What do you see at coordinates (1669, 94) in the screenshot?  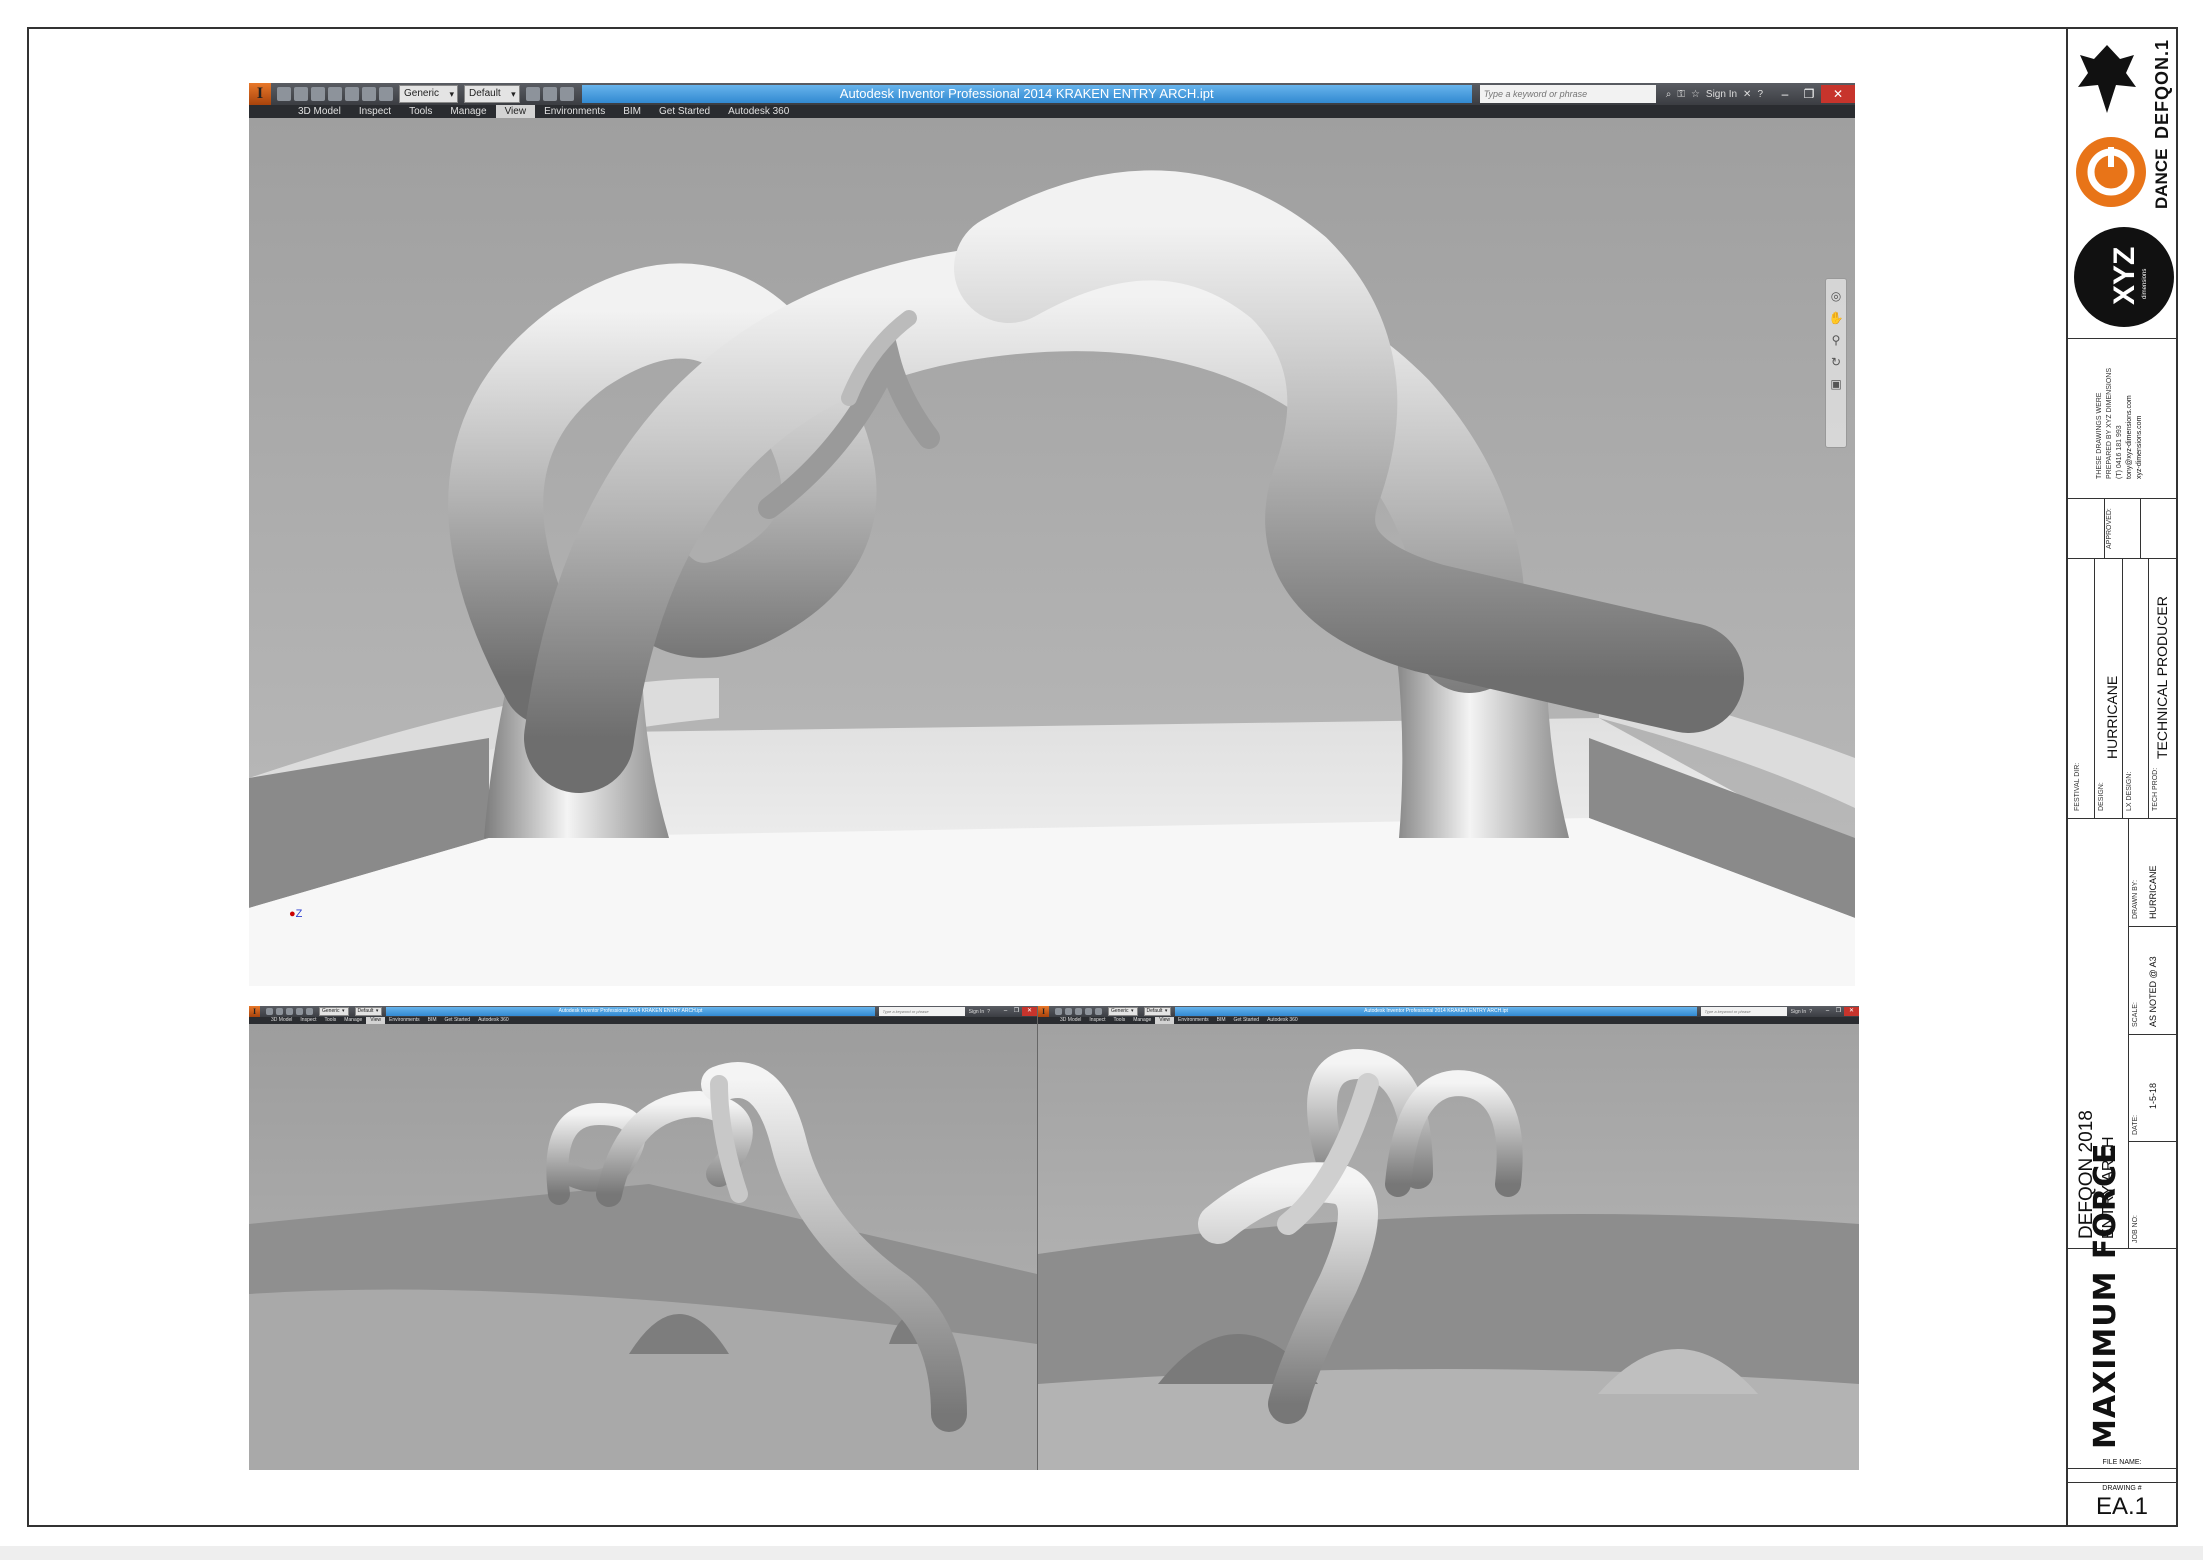 I see `binoculars-icon: ⌕` at bounding box center [1669, 94].